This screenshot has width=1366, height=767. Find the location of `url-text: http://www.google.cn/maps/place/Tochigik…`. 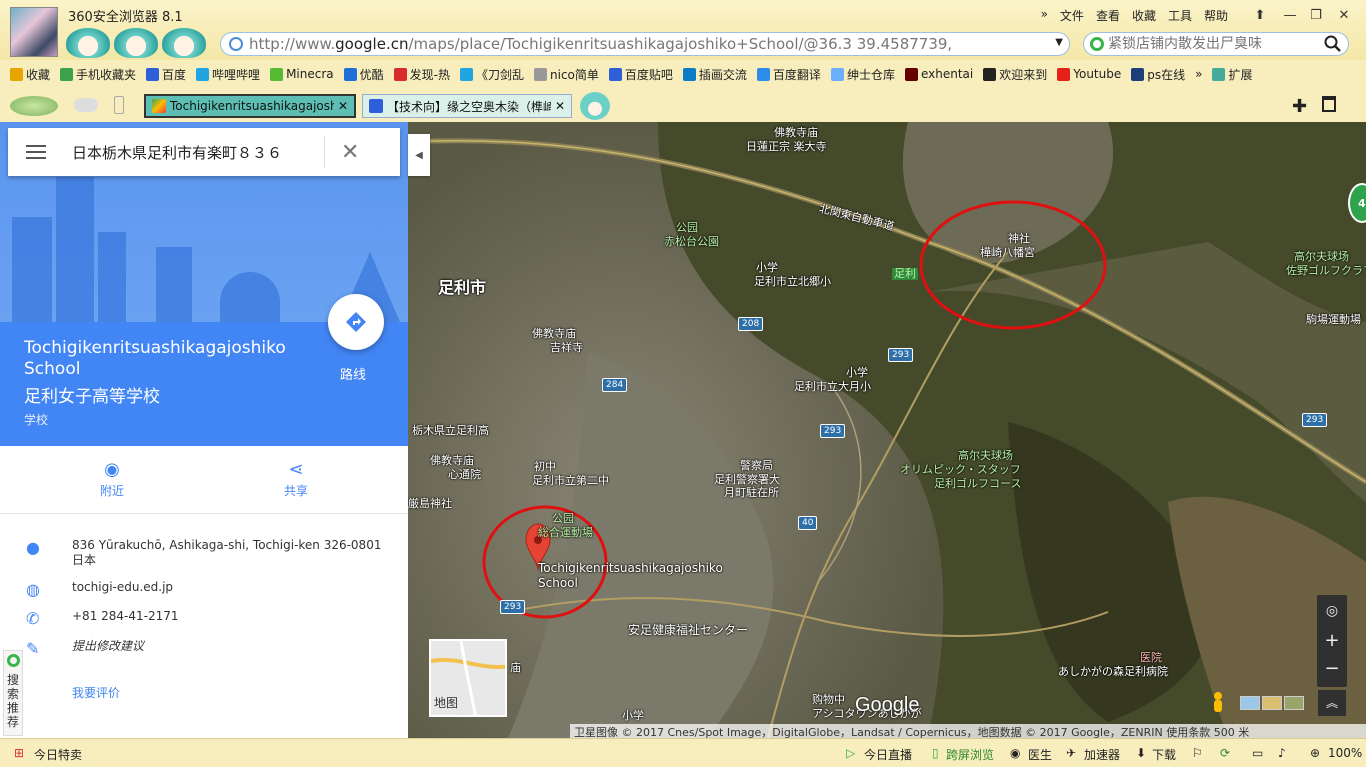

url-text: http://www.google.cn/maps/place/Tochigik… is located at coordinates (629, 44).